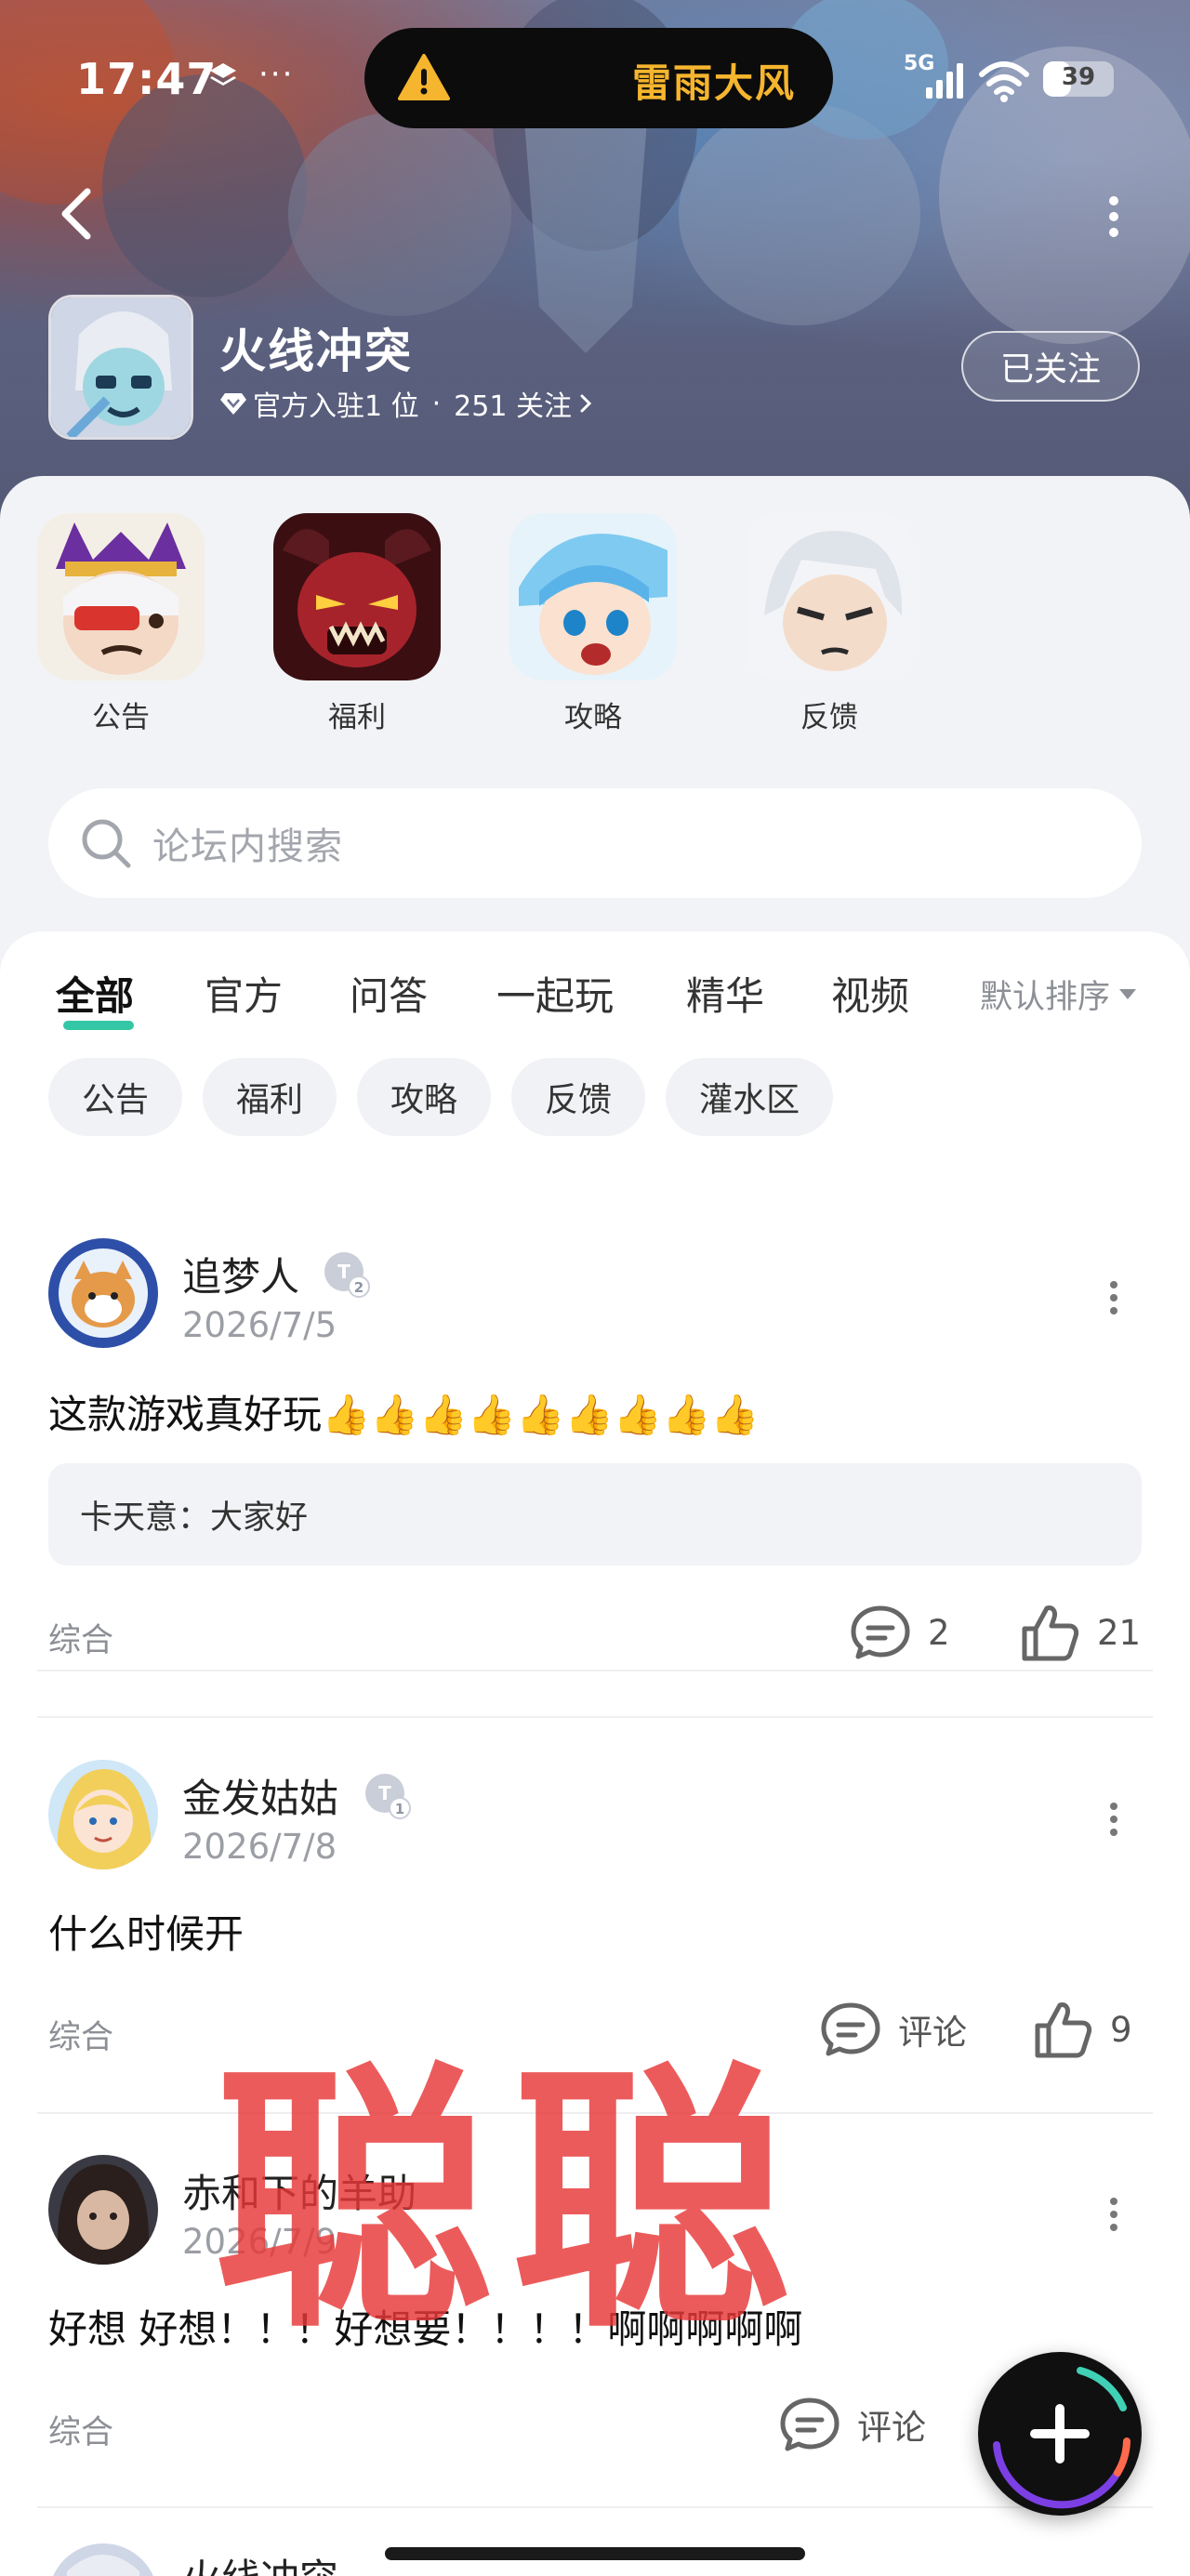 The height and width of the screenshot is (2576, 1190). I want to click on chip-chat: 灌水区, so click(750, 1097).